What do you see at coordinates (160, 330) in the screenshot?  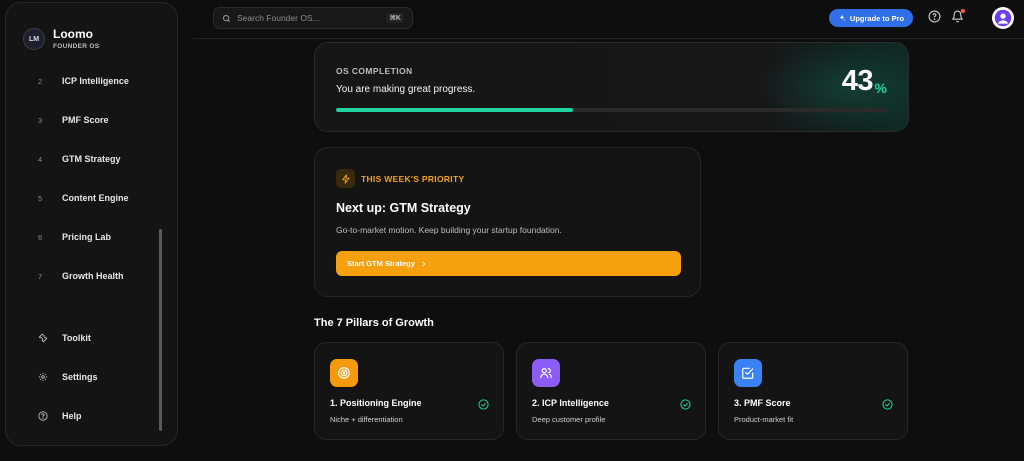 I see `sidebar-scrollbar` at bounding box center [160, 330].